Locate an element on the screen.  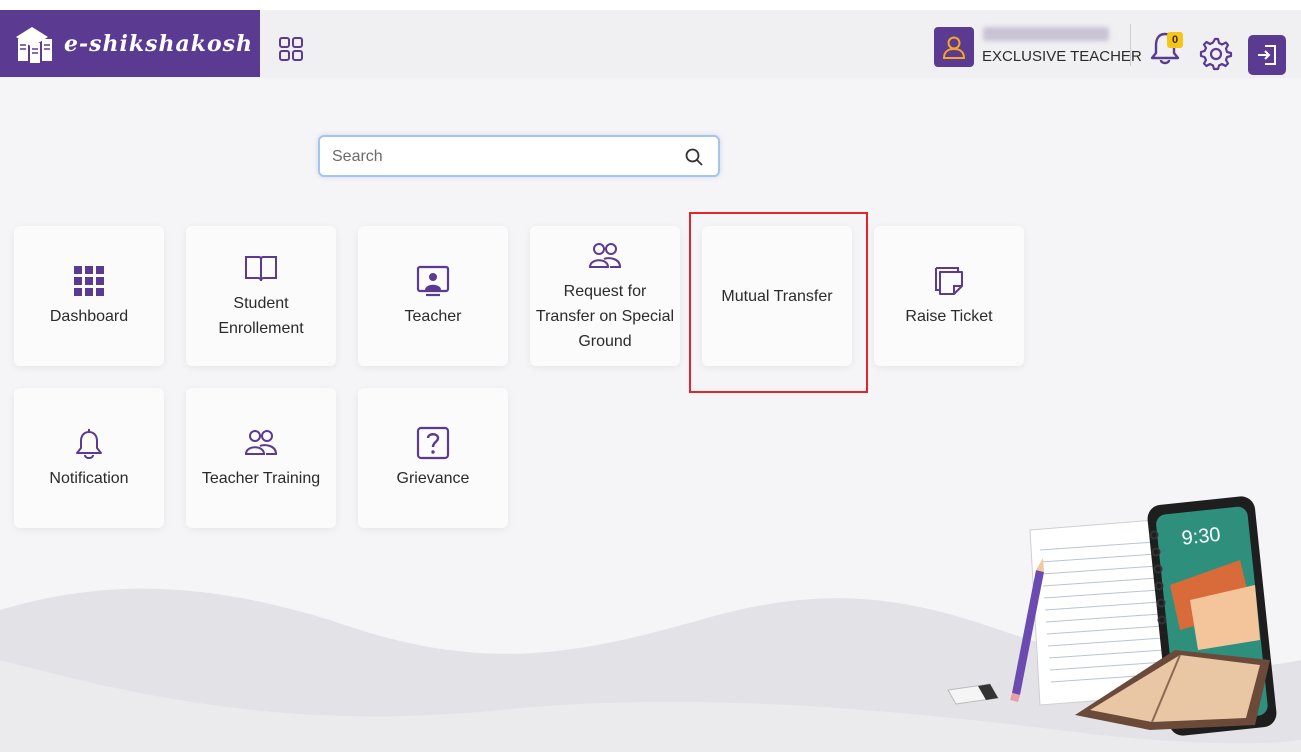
top-strip is located at coordinates (650, 5).